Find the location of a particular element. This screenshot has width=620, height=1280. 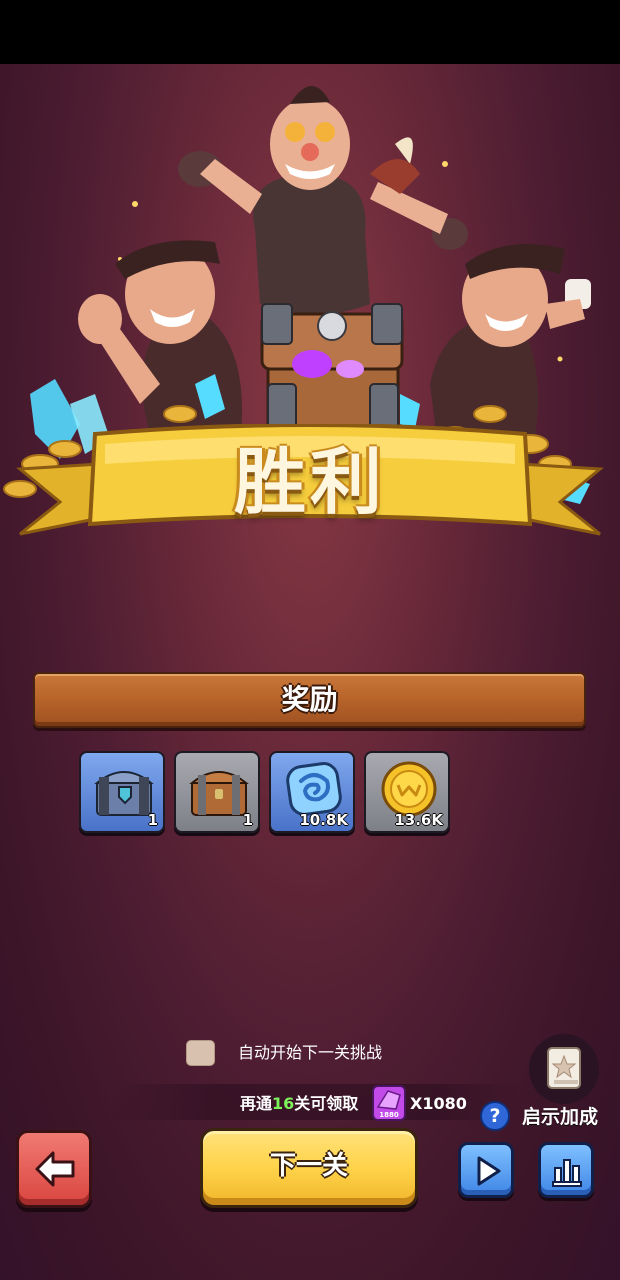

boost-label: 启示加成 is located at coordinates (560, 1117).